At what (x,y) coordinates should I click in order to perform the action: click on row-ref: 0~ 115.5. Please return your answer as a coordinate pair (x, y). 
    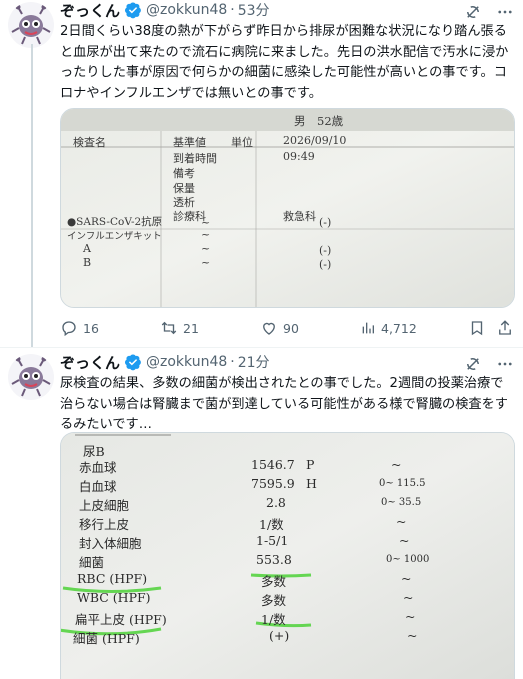
    Looking at the image, I should click on (402, 483).